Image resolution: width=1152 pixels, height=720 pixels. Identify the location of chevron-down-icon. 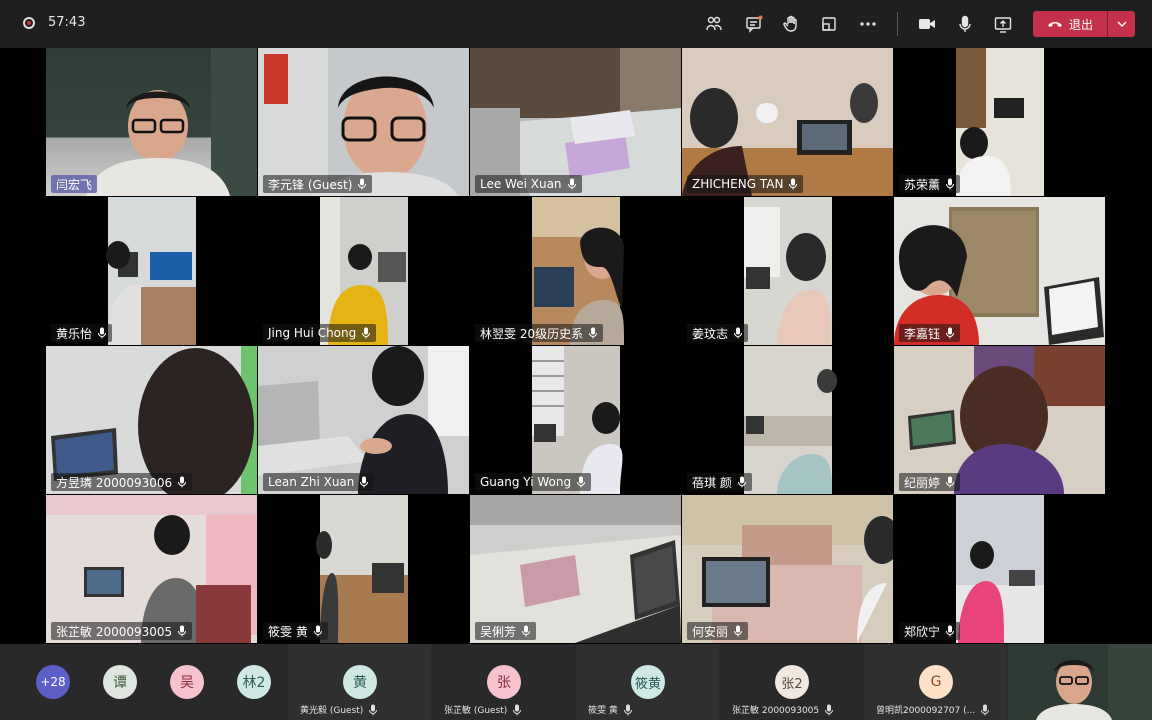
(1121, 24).